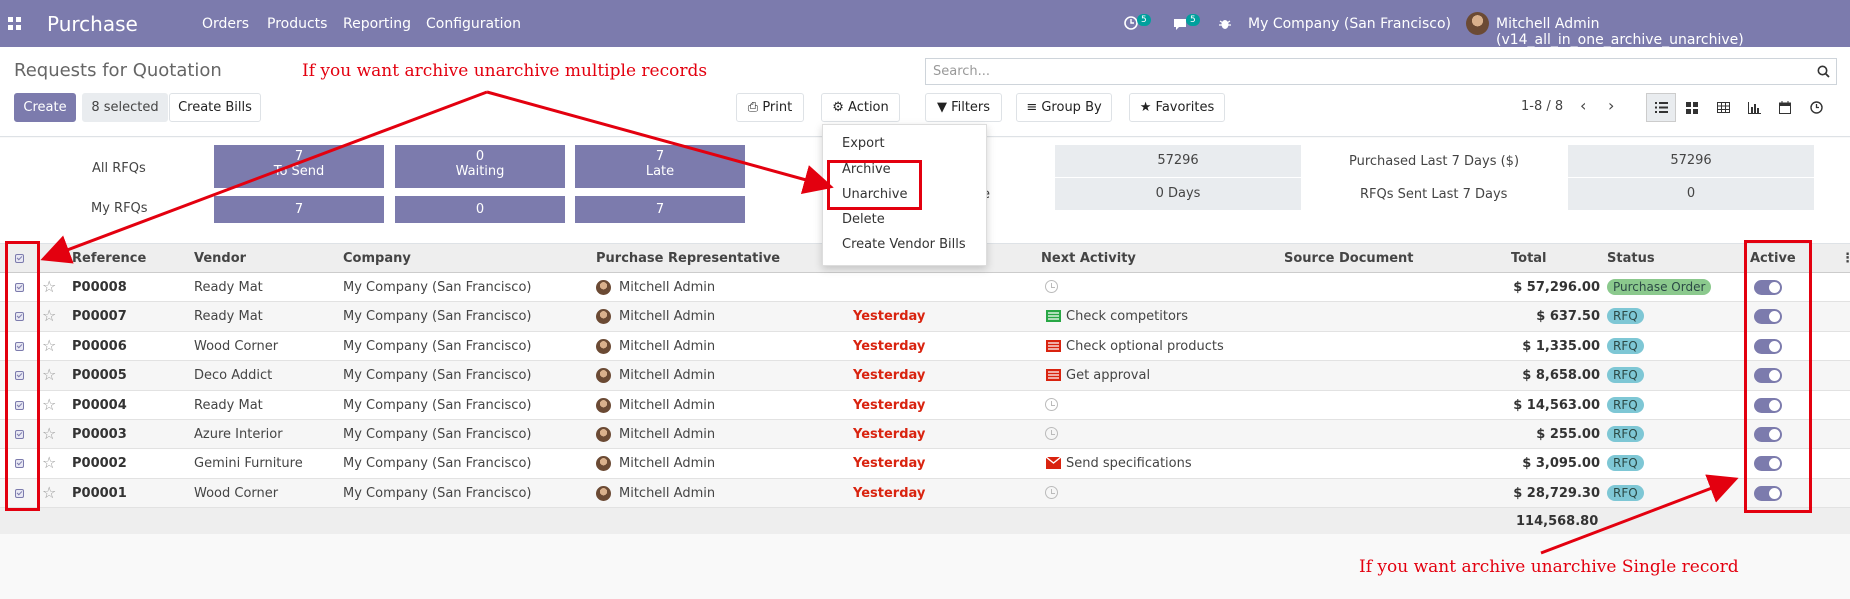 This screenshot has height=599, width=1850. I want to click on col-next-activity: Next Activity, so click(1088, 258).